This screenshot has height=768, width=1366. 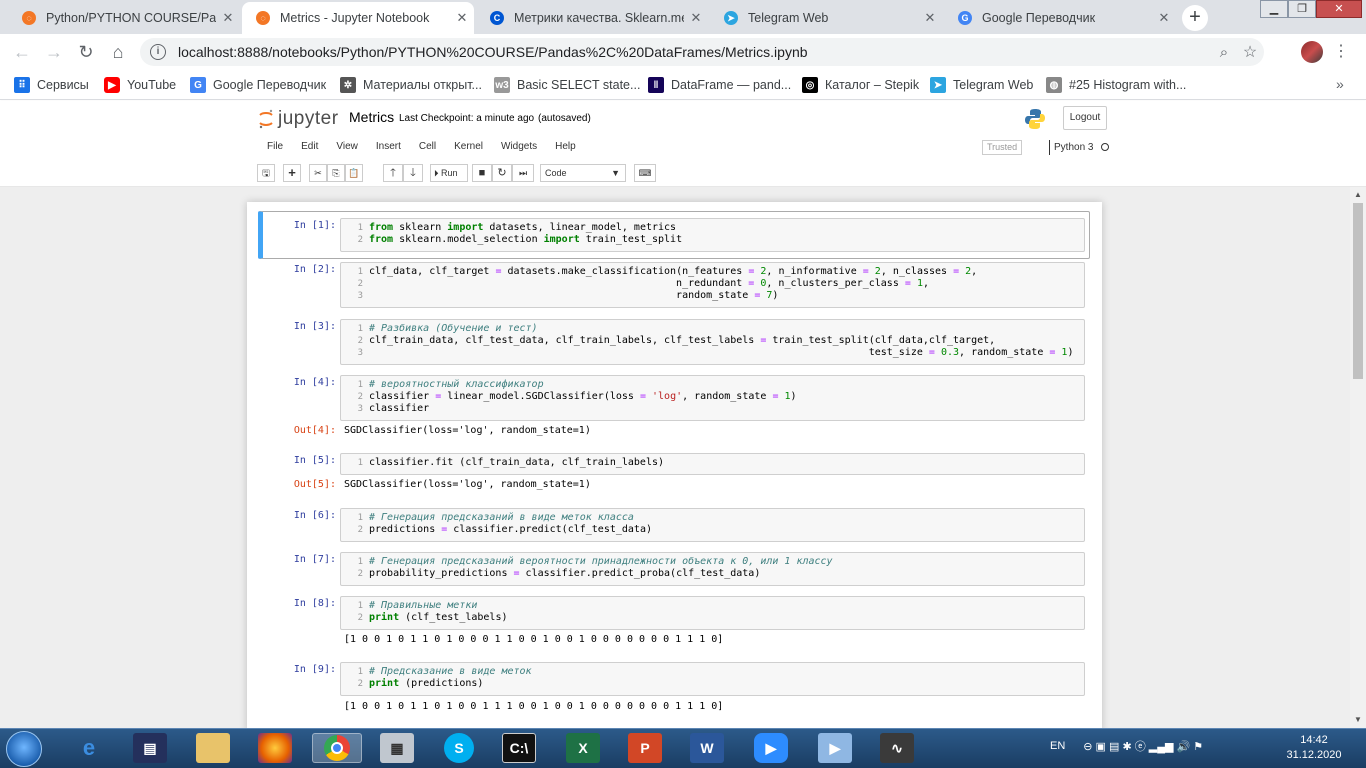 I want to click on zoom-icon: ⌕, so click(x=1224, y=52).